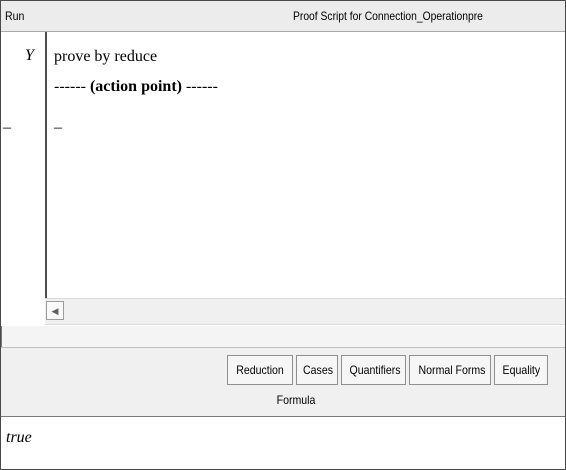 The width and height of the screenshot is (566, 470). Describe the element at coordinates (7, 127) in the screenshot. I see `gutter-dash-marker: –` at that location.